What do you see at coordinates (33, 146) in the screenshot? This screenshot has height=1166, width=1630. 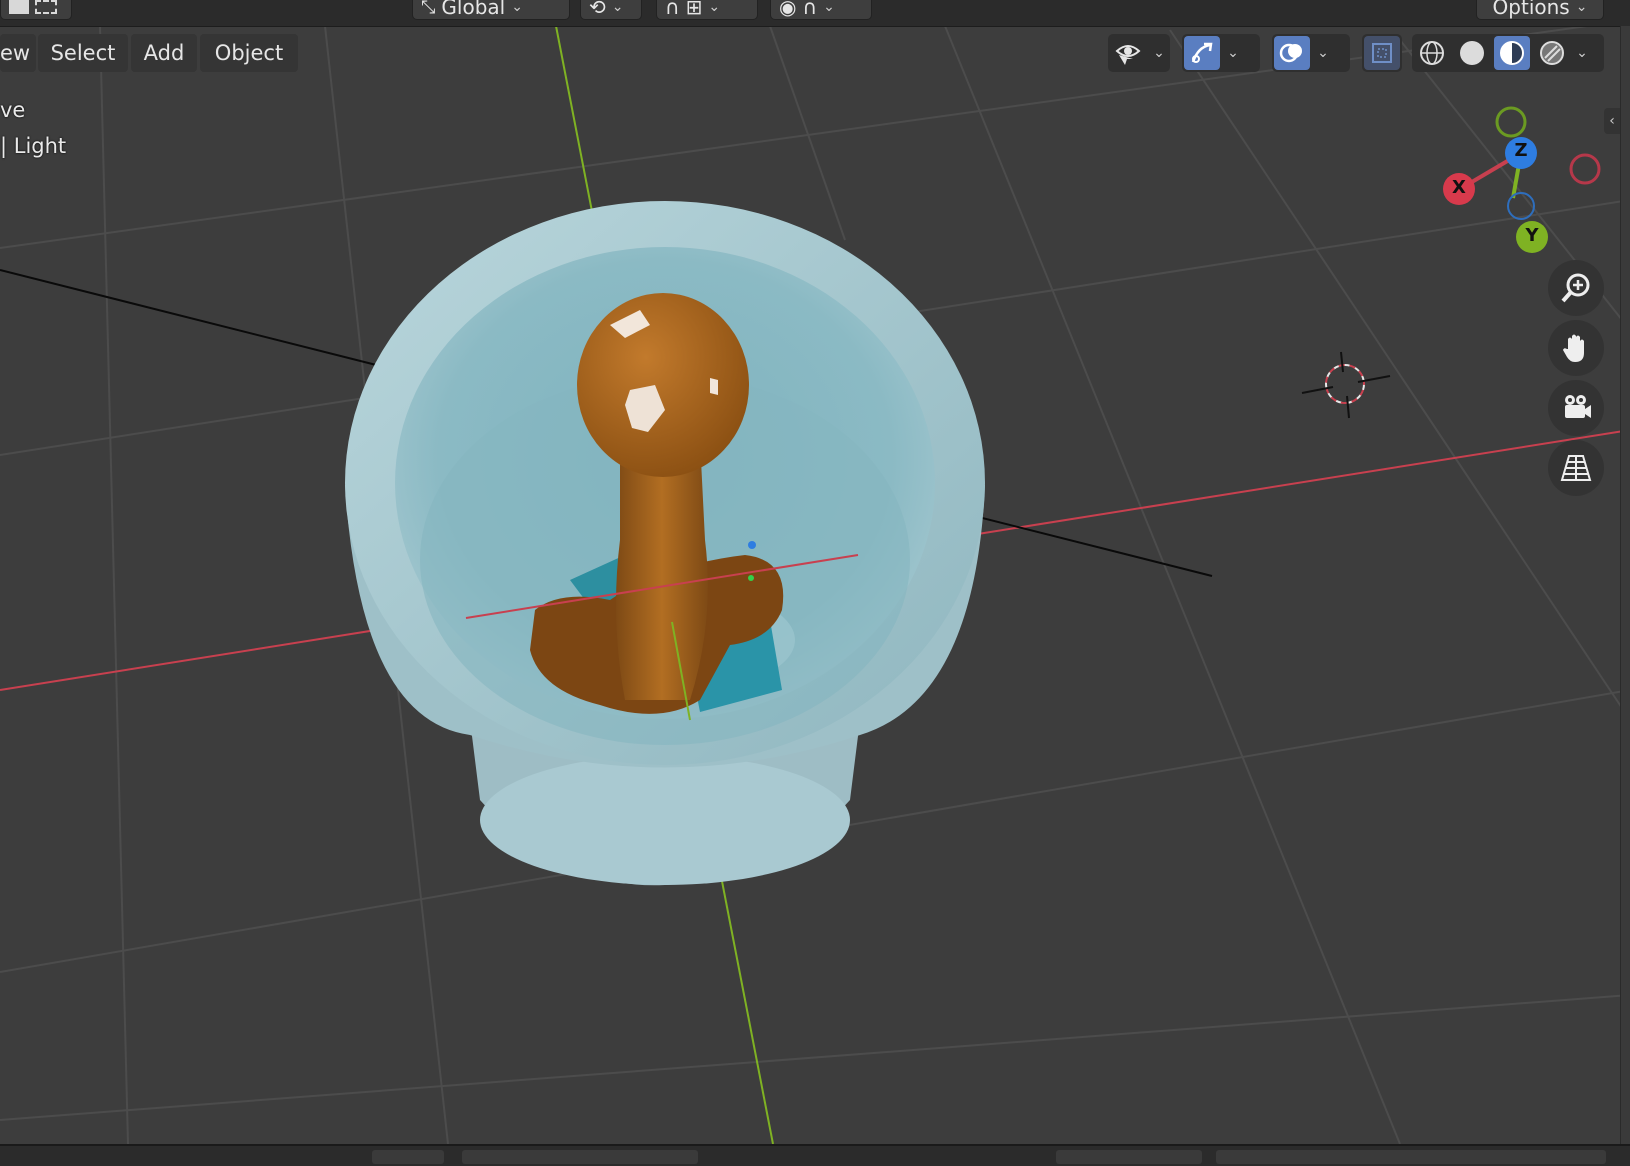 I see `viewport-object-text: | Light` at bounding box center [33, 146].